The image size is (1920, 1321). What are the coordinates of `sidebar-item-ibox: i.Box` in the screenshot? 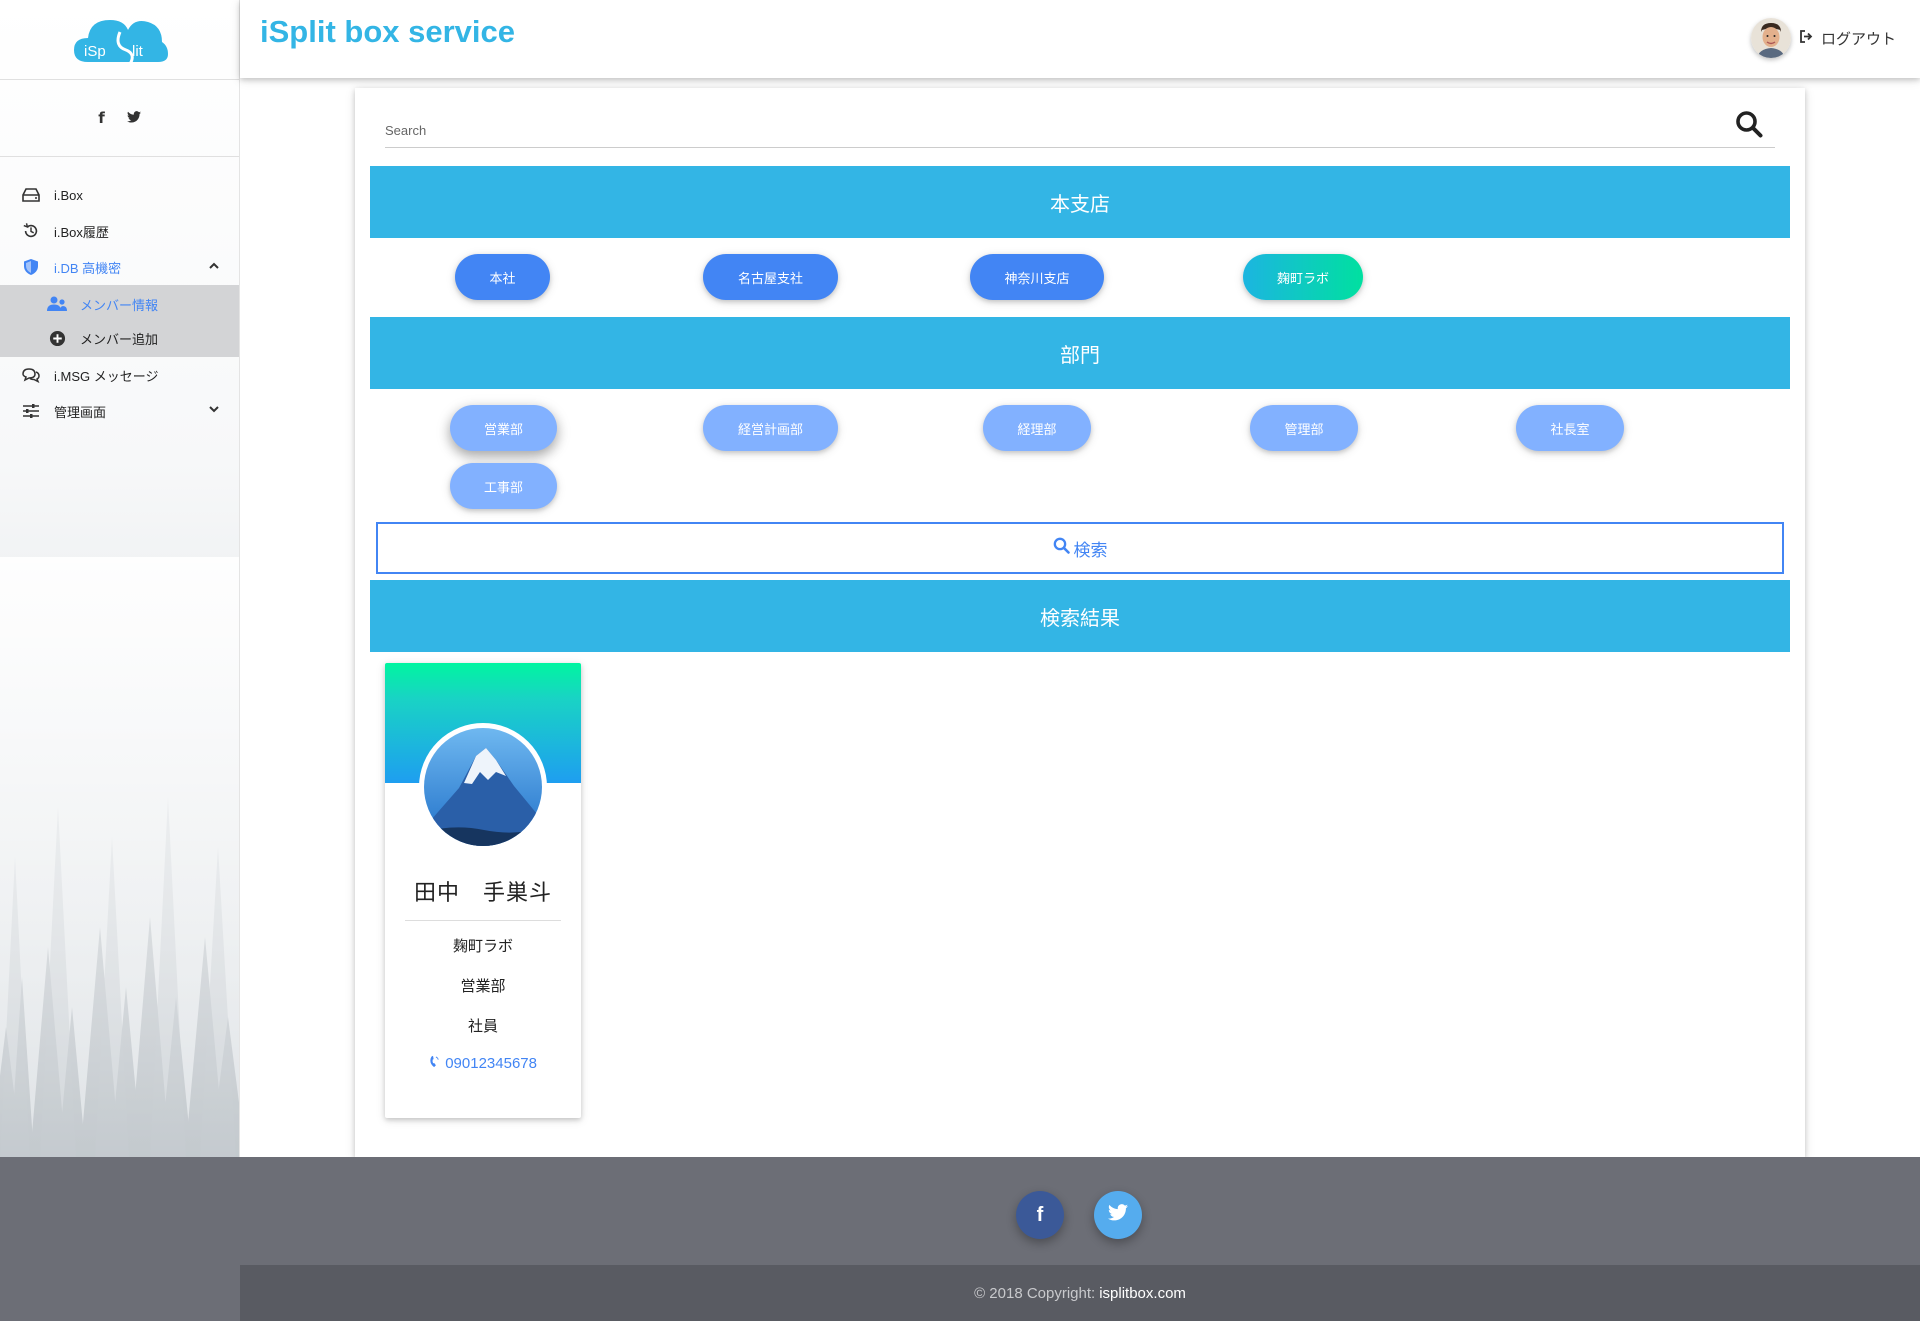 It's located at (119, 195).